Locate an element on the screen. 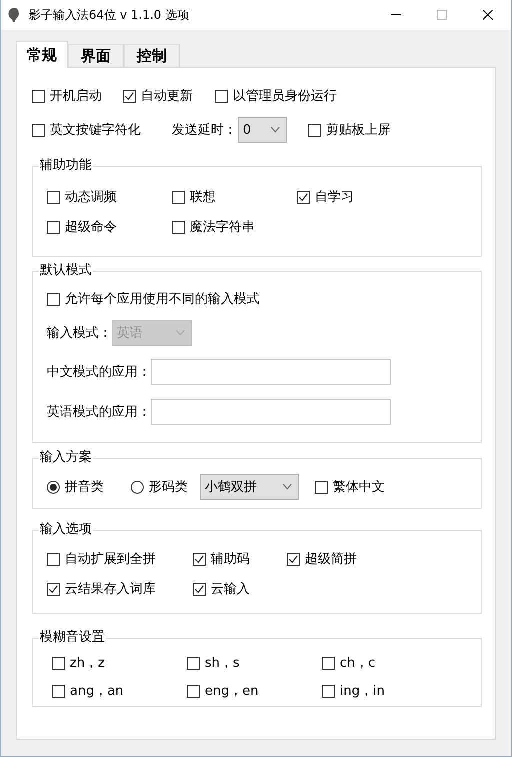  group-title: 输入选项 is located at coordinates (66, 530).